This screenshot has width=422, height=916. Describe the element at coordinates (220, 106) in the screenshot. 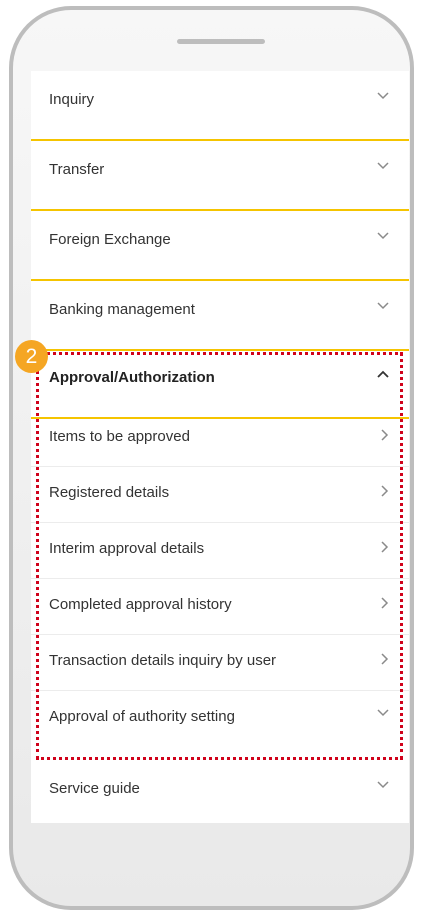

I see `menu-item-inquiry: Inquiry` at that location.